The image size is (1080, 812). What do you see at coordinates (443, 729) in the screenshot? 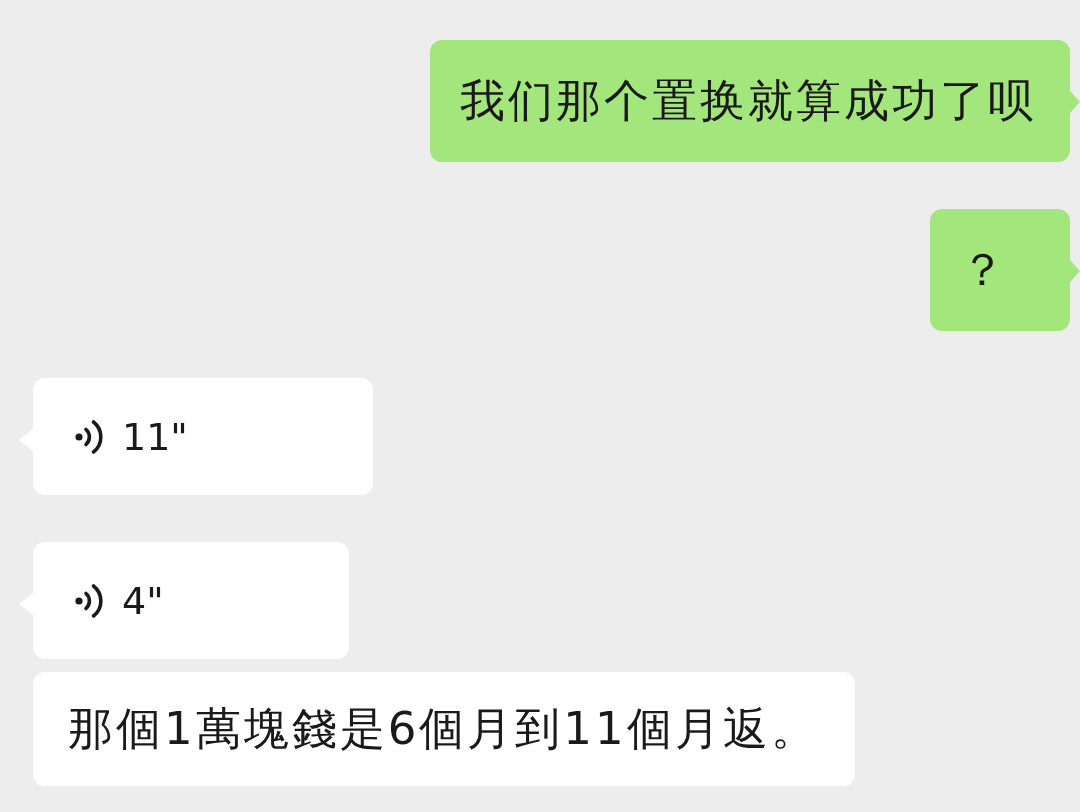
I see `message-text: 那個1萬塊錢是6個月到11個月返。` at bounding box center [443, 729].